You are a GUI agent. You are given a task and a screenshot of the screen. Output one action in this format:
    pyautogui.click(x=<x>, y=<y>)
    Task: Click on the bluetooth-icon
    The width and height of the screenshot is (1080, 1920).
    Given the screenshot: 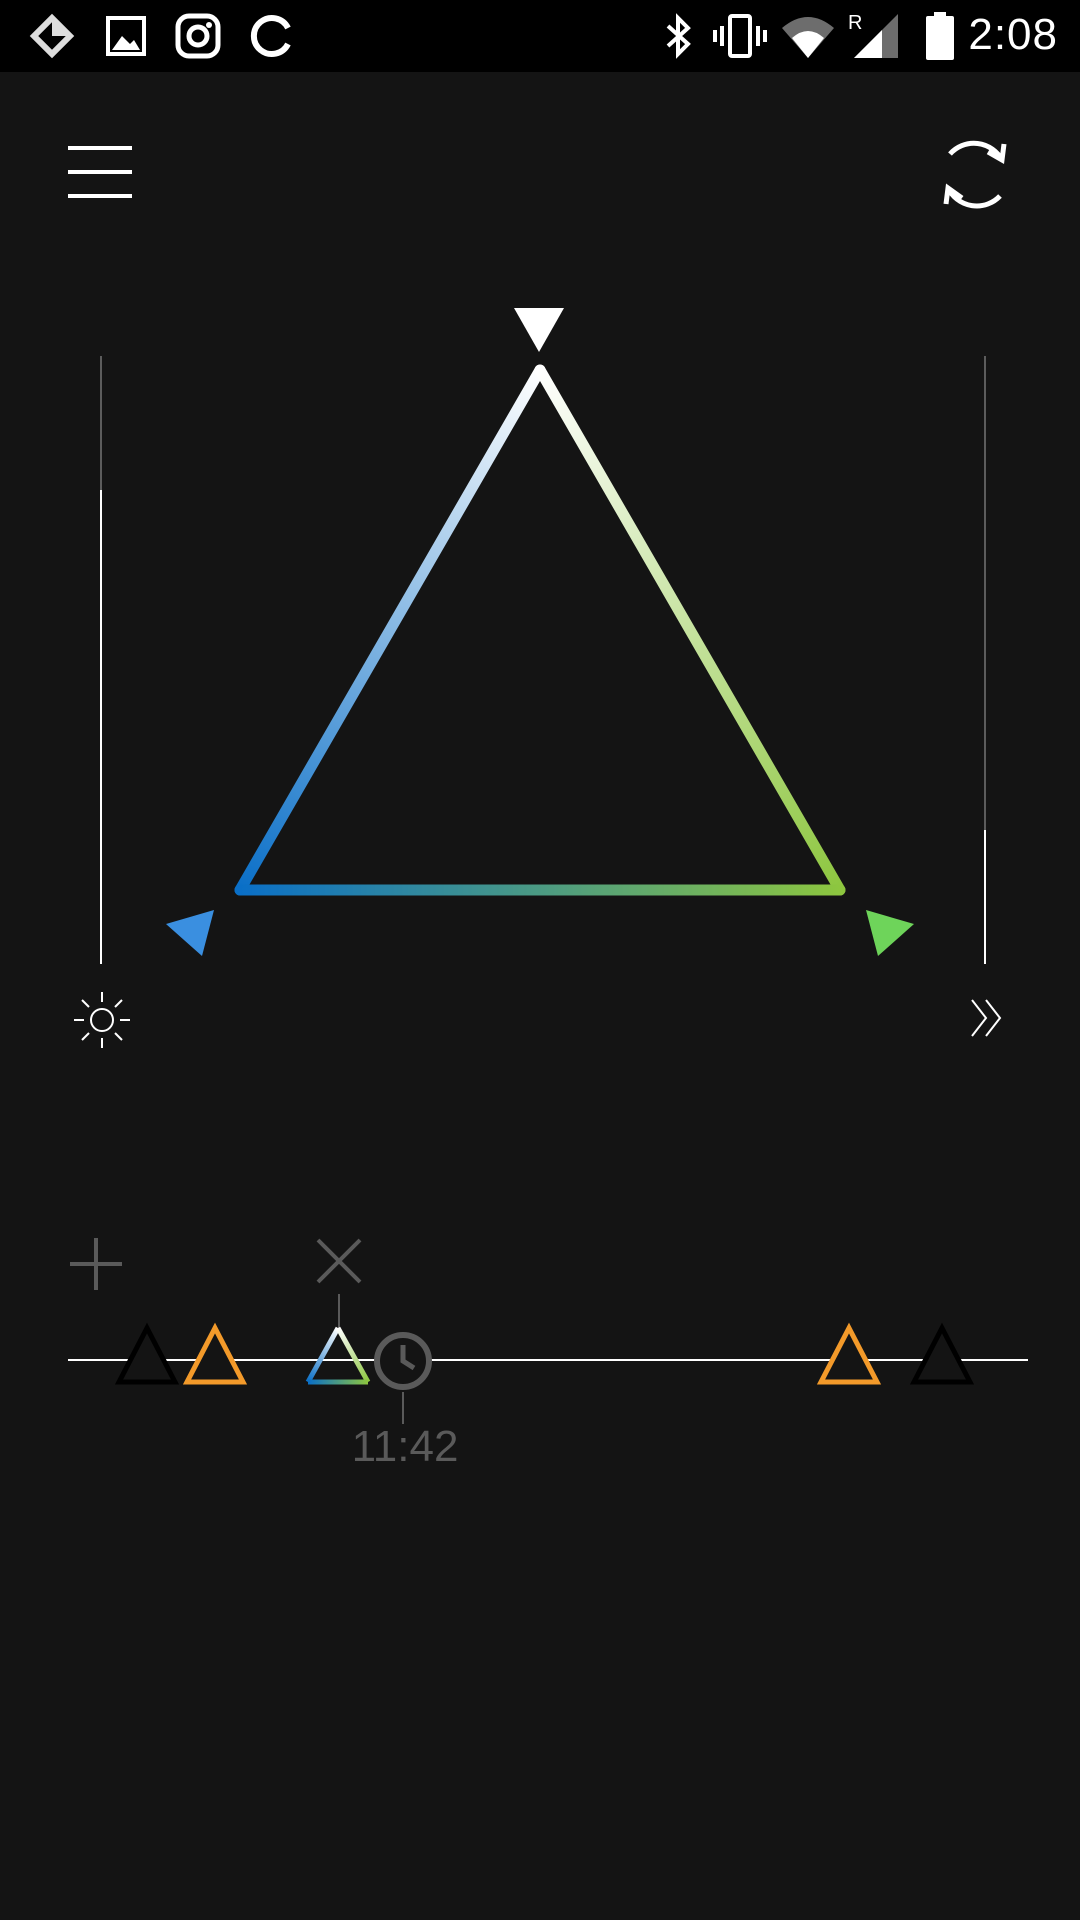 What is the action you would take?
    pyautogui.click(x=678, y=36)
    